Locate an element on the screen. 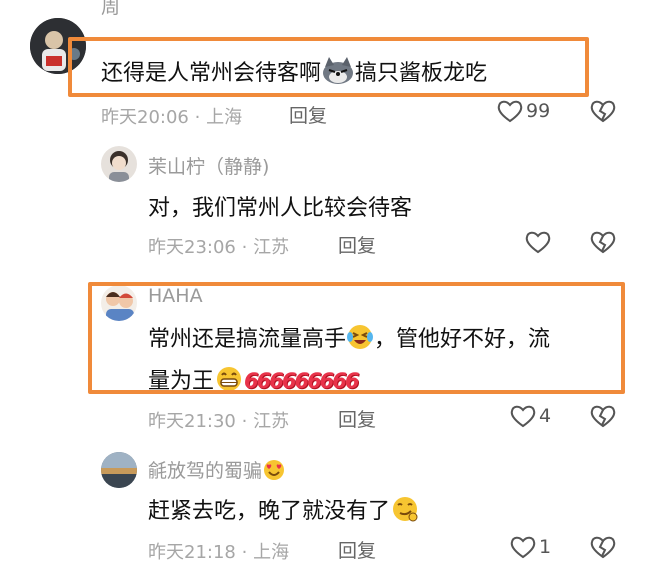  smirking-emoji-icon is located at coordinates (405, 512).